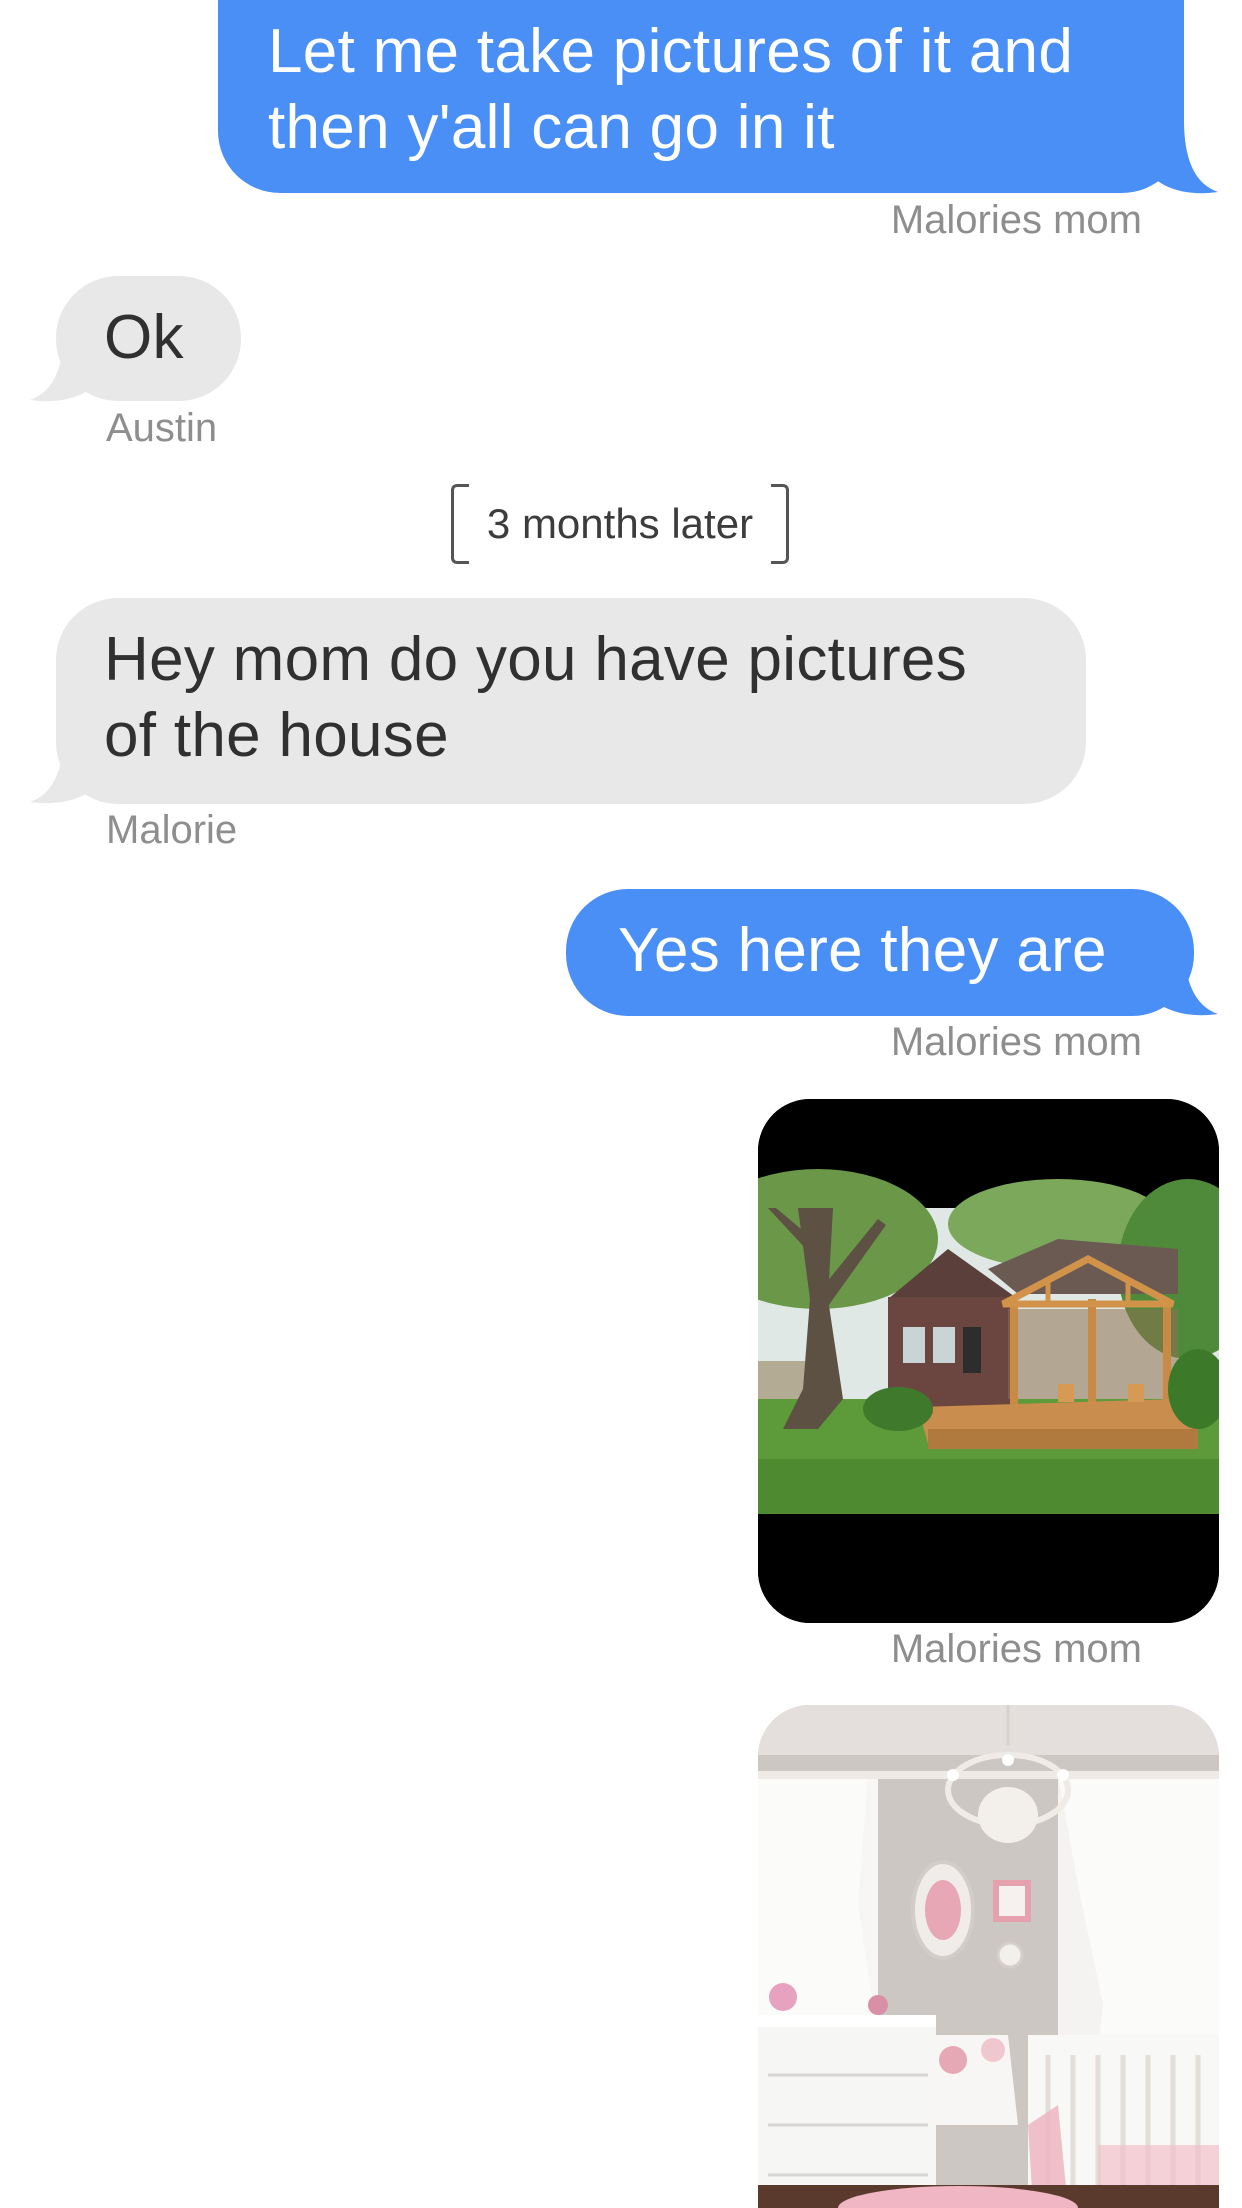 This screenshot has width=1242, height=2208. Describe the element at coordinates (276, 735) in the screenshot. I see `message-text-line: of the house` at that location.